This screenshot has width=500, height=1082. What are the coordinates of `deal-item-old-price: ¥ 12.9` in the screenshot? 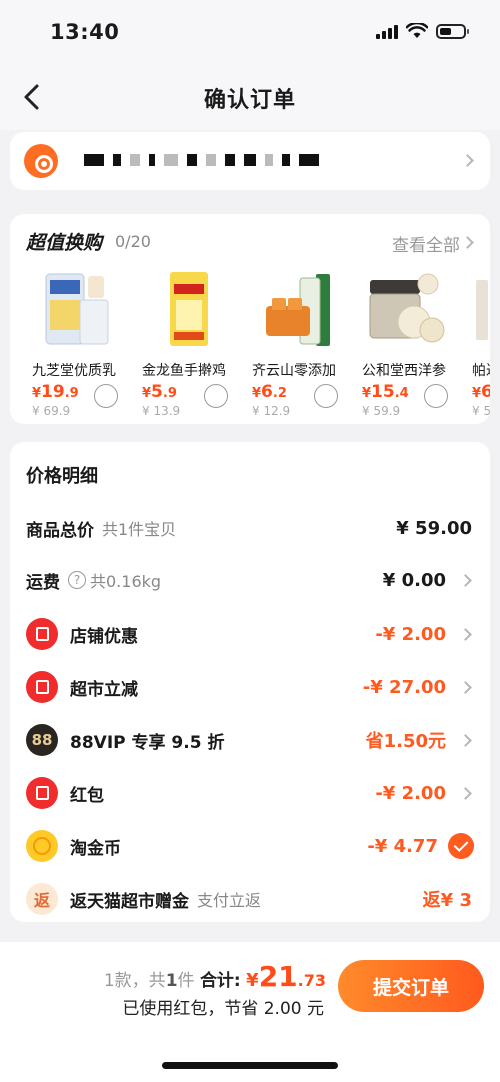 It's located at (271, 411).